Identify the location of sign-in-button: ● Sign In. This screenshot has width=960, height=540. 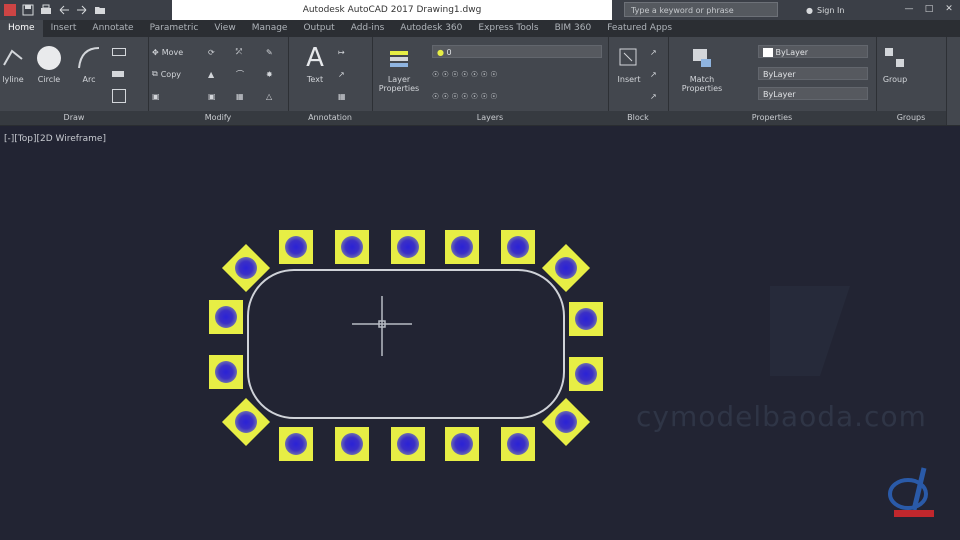
(825, 10).